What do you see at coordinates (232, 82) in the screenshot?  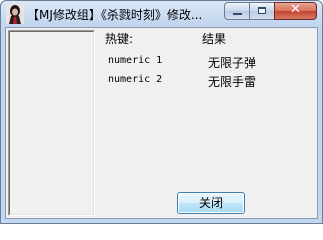 I see `result-label: 无限手雷` at bounding box center [232, 82].